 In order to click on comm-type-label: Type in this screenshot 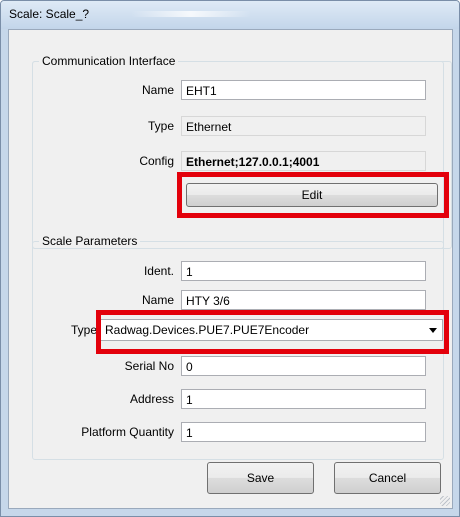, I will do `click(160, 126)`.